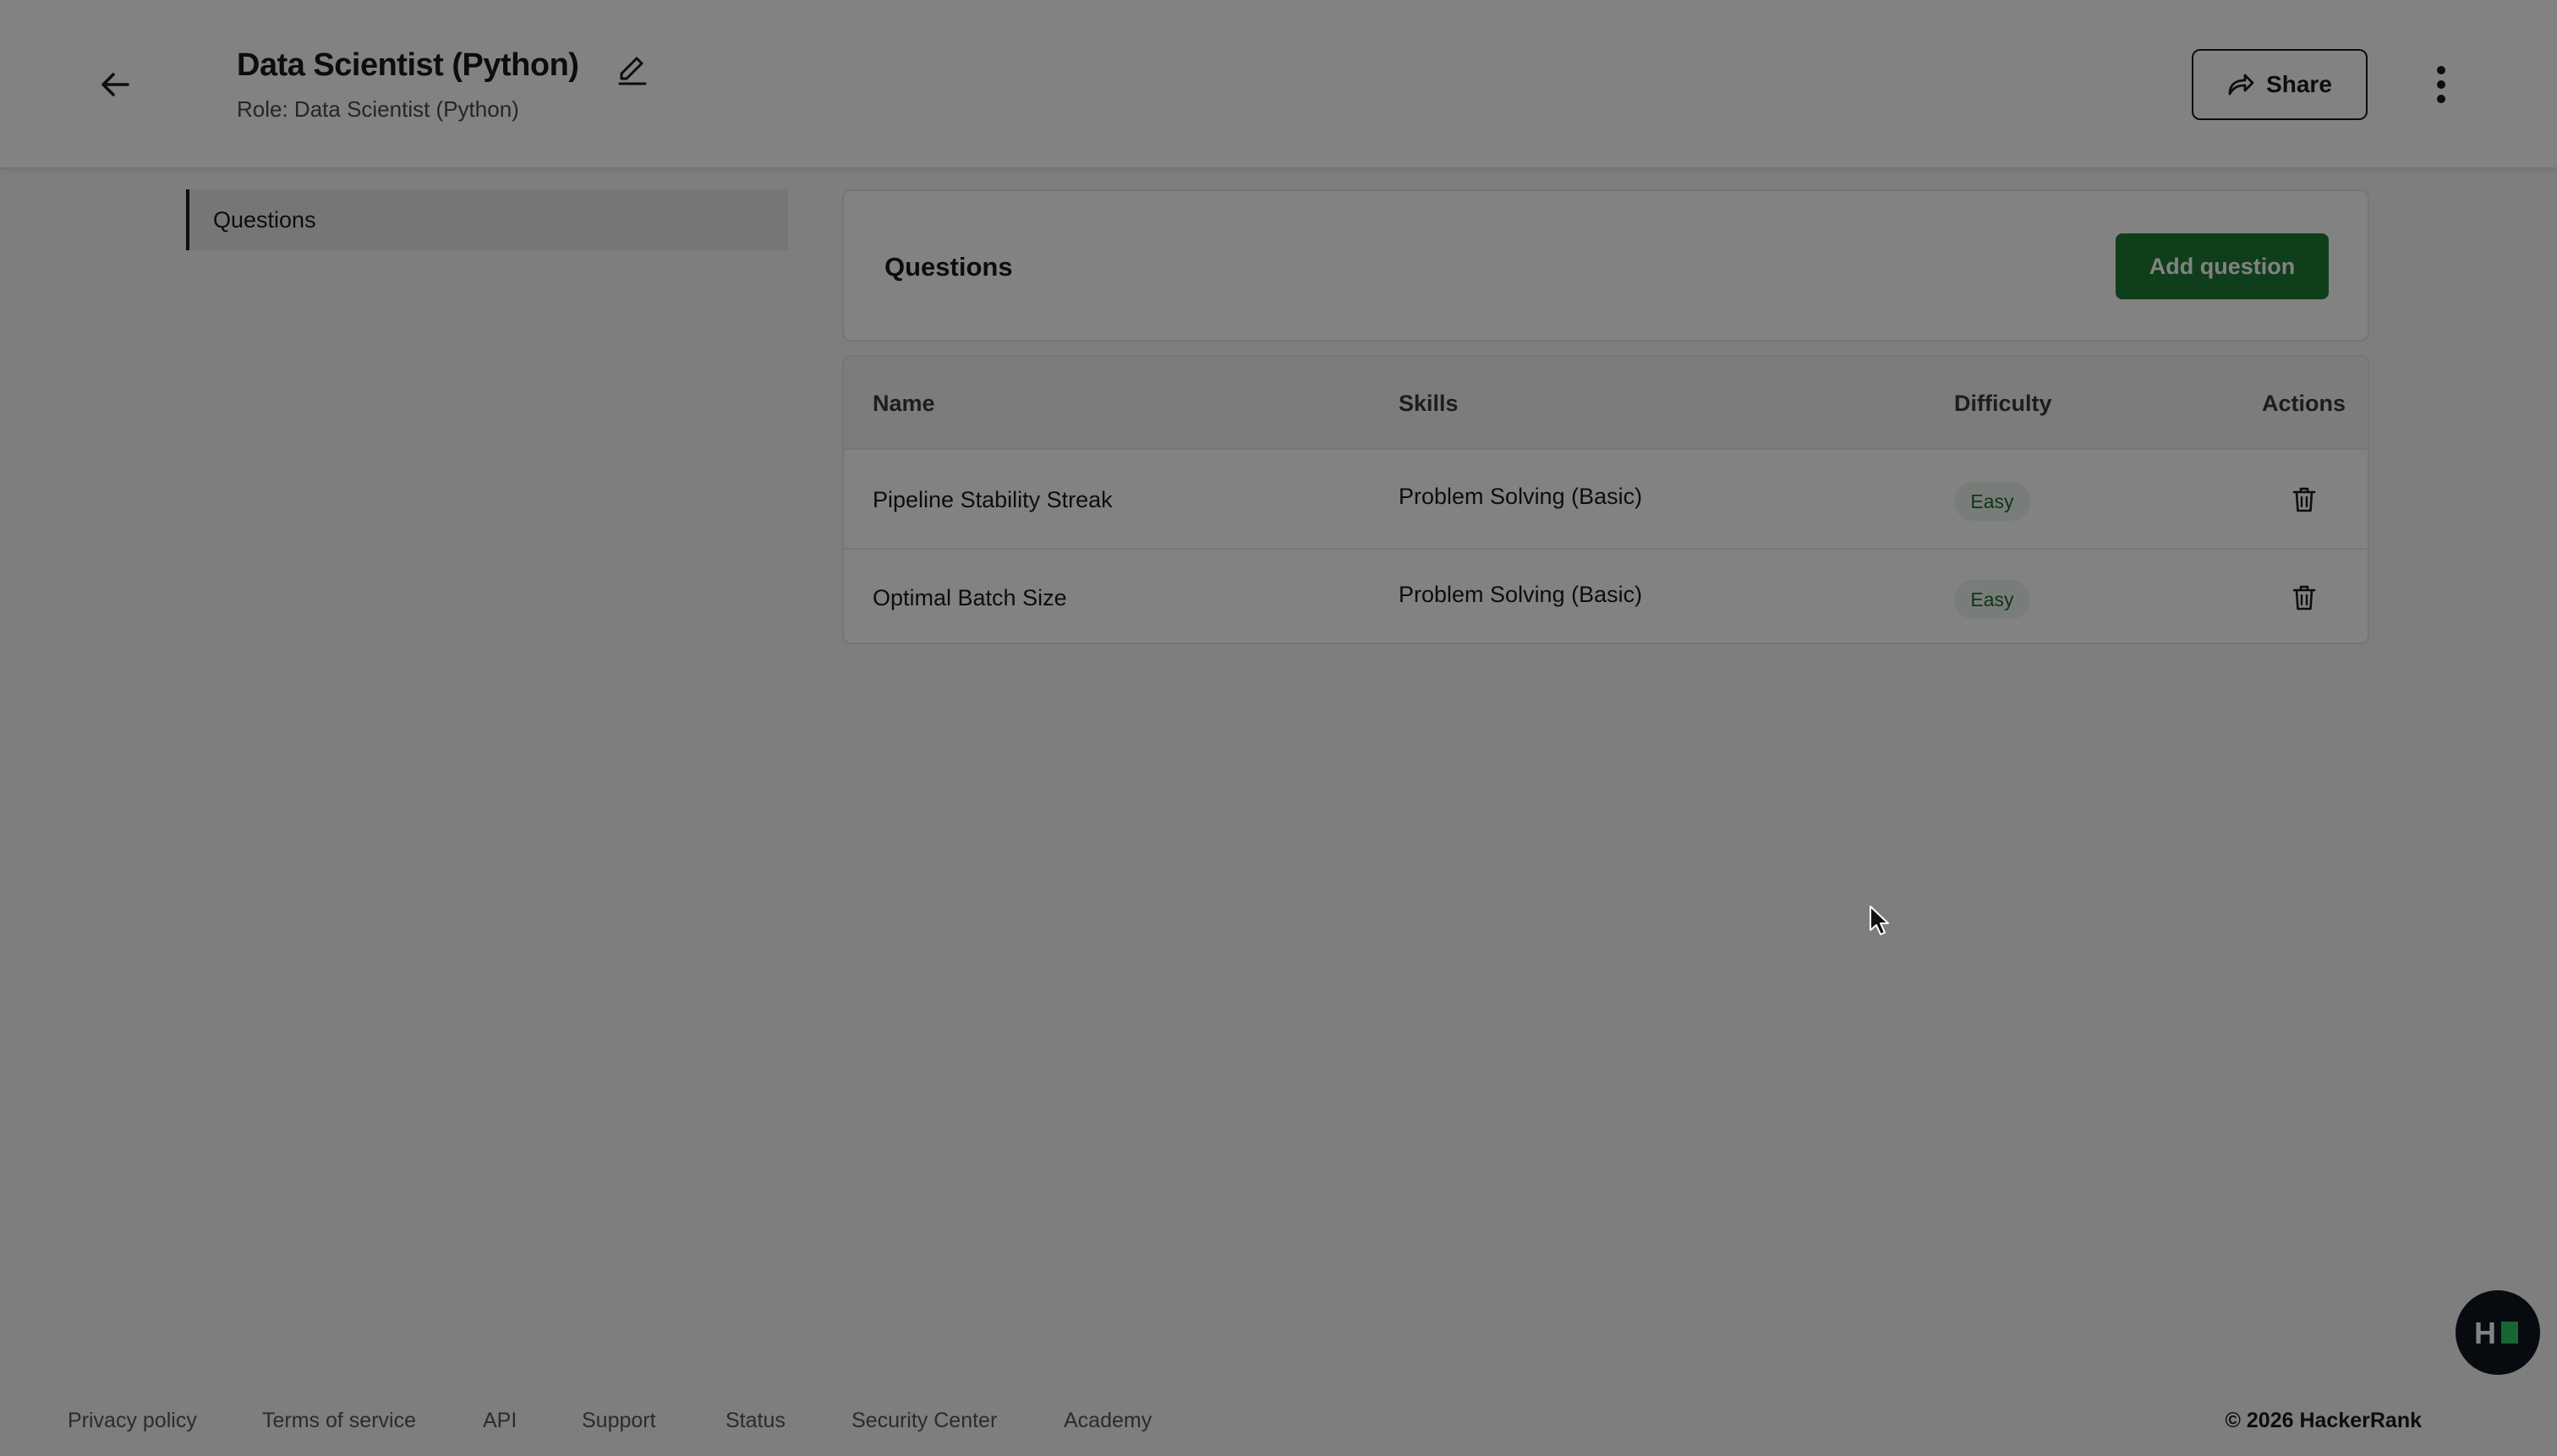 The height and width of the screenshot is (1456, 2557). I want to click on footer-link-security-center: Security Center, so click(924, 1421).